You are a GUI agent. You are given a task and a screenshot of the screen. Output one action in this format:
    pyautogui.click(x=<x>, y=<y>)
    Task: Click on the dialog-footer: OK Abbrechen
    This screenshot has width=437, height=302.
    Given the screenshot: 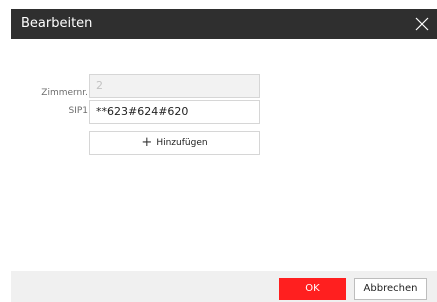 What is the action you would take?
    pyautogui.click(x=224, y=286)
    